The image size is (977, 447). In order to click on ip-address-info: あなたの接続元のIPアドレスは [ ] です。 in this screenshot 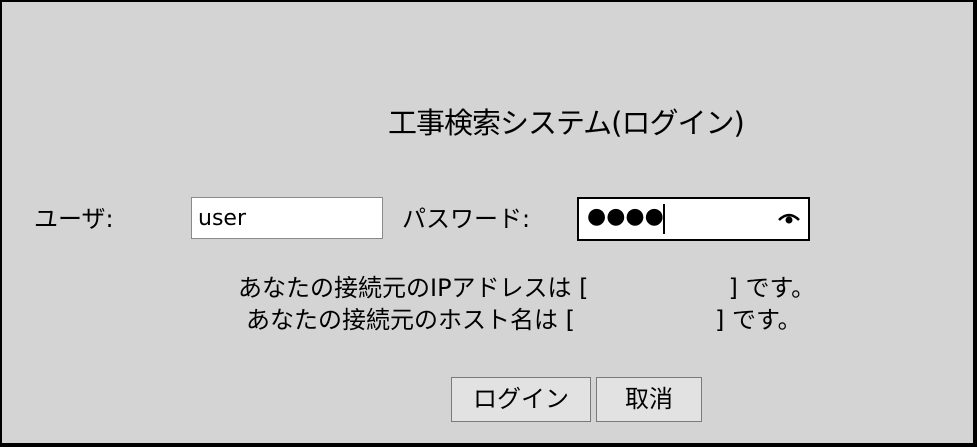, I will do `click(526, 288)`.